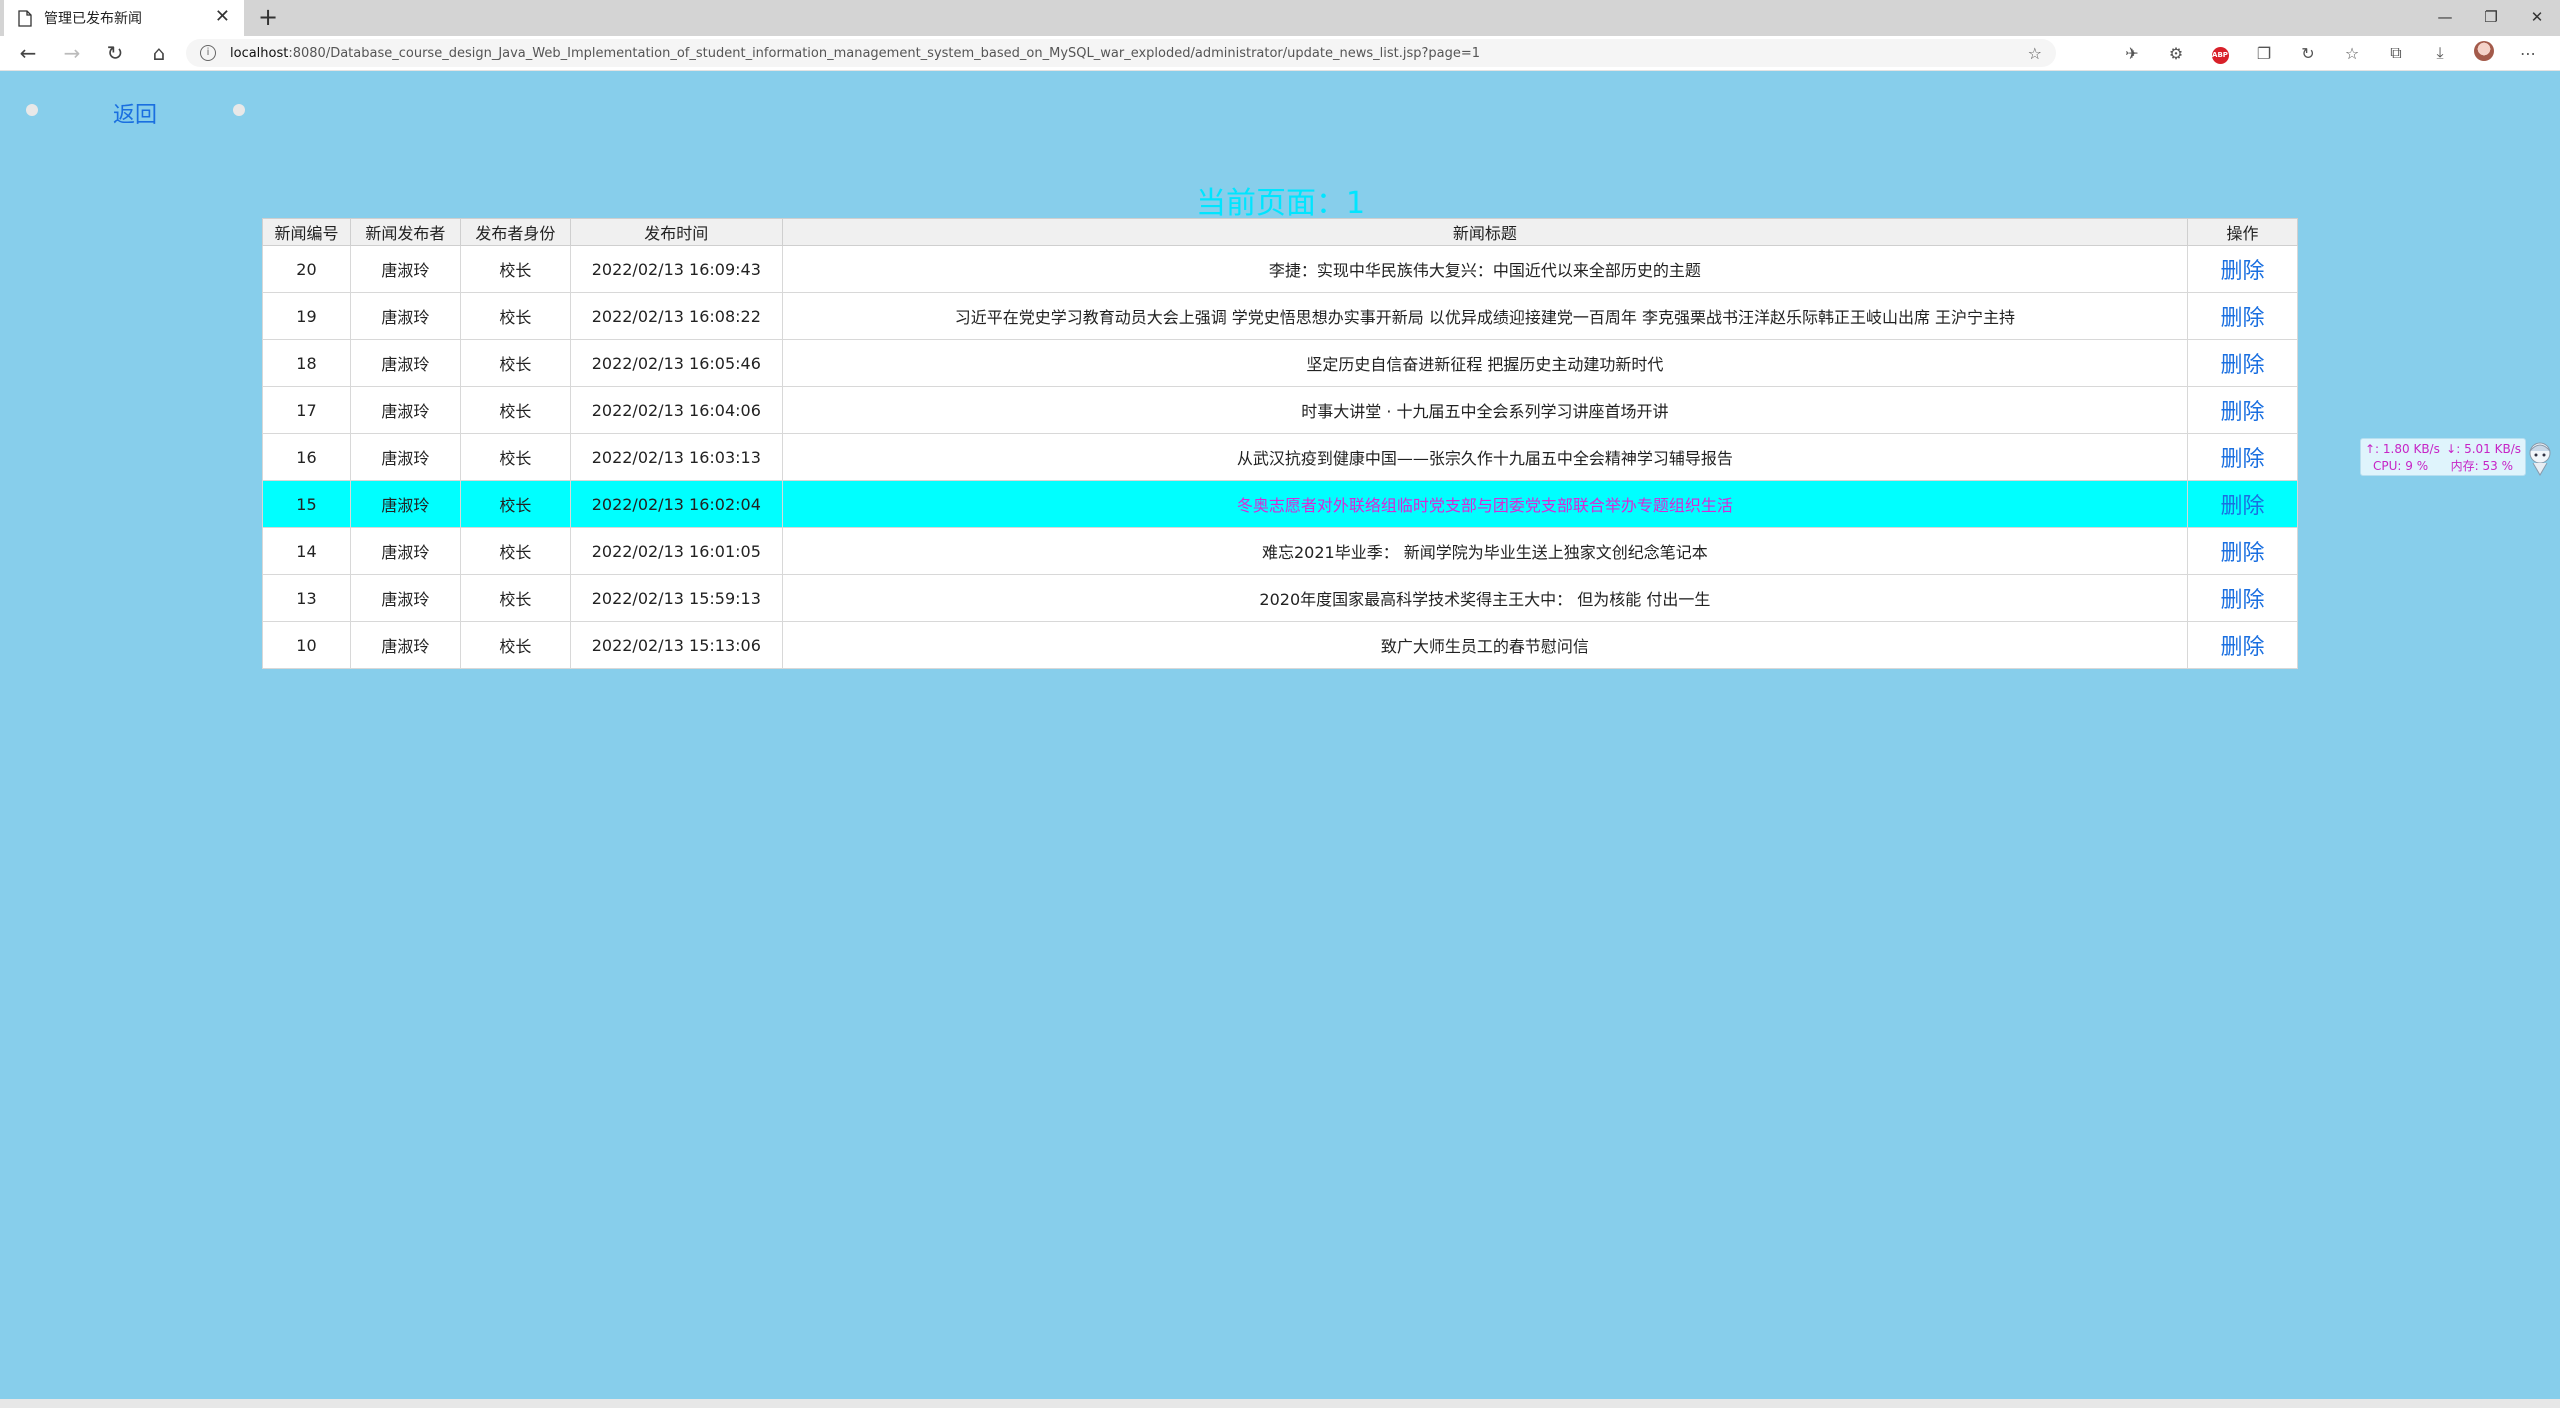  I want to click on adblock-icon: ABP, so click(2220, 53).